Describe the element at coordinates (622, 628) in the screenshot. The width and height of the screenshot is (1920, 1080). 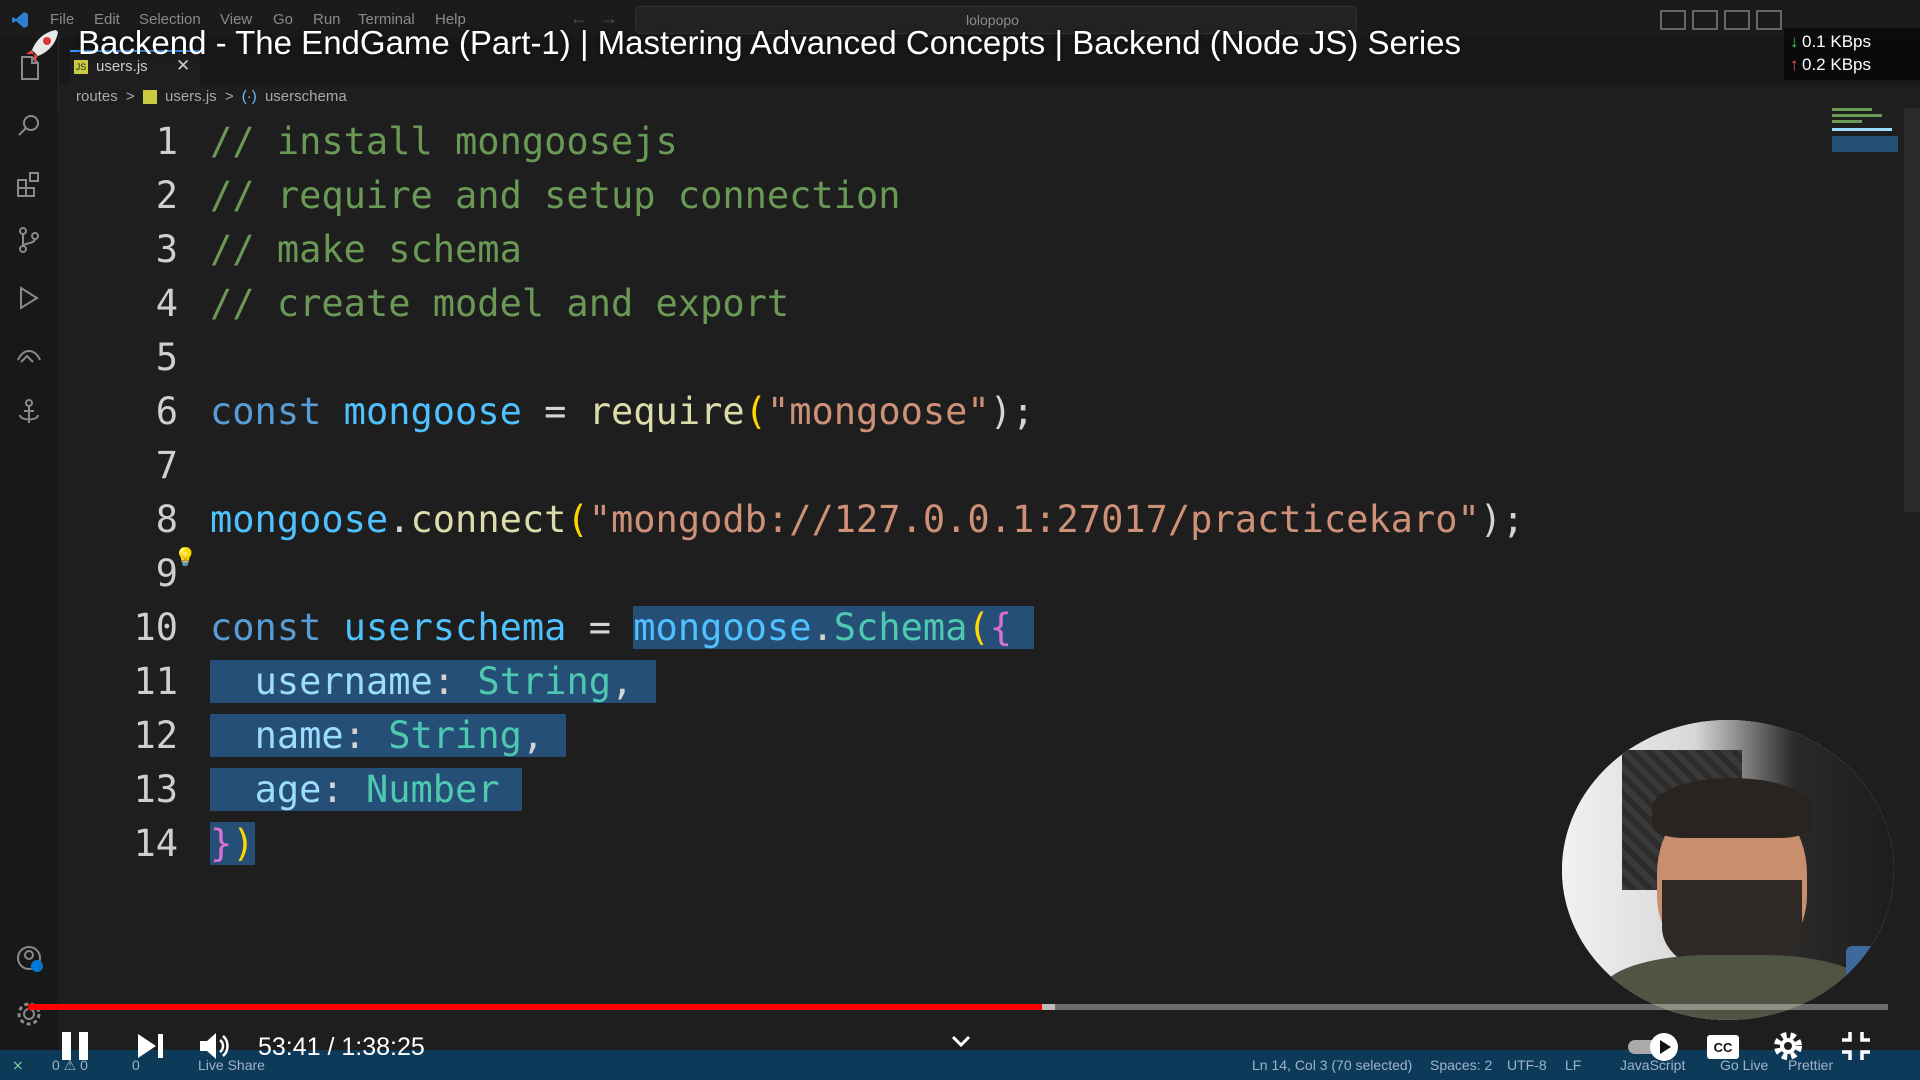
I see `code-line-10: const userschema = mongoose.Schema({` at that location.